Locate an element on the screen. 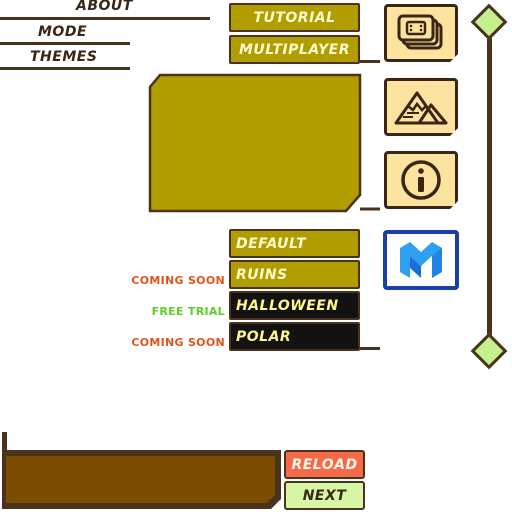  multiplayer-button: MULTIPLAYER is located at coordinates (294, 49).